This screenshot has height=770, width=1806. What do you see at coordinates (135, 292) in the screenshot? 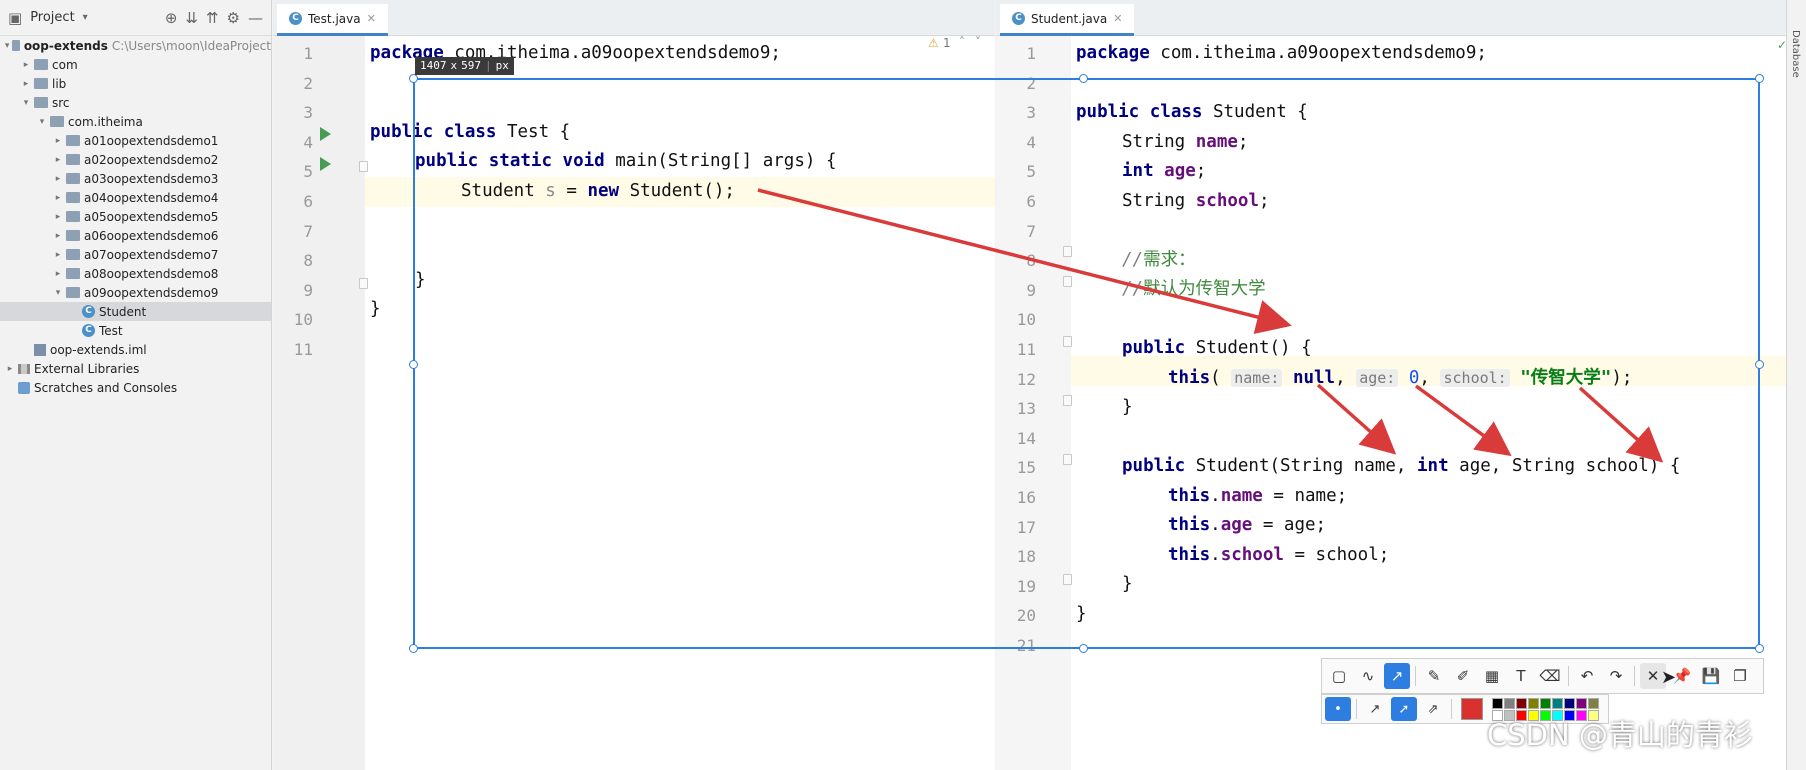
I see `tree-item: ▾ a09oopextendsdemo9` at bounding box center [135, 292].